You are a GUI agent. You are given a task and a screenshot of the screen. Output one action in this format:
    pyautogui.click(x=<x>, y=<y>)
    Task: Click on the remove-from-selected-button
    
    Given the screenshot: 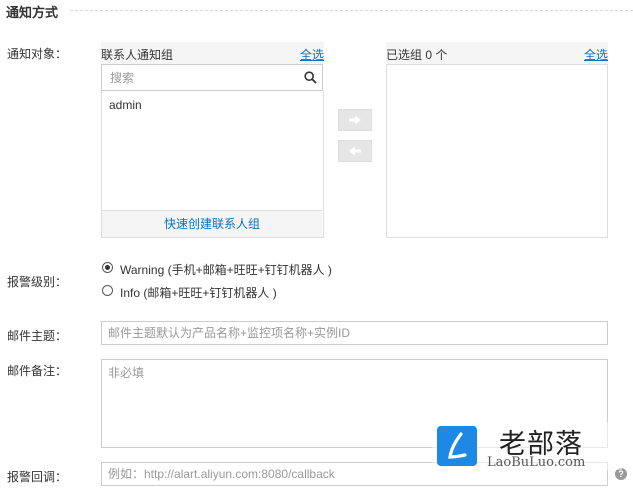 What is the action you would take?
    pyautogui.click(x=355, y=151)
    